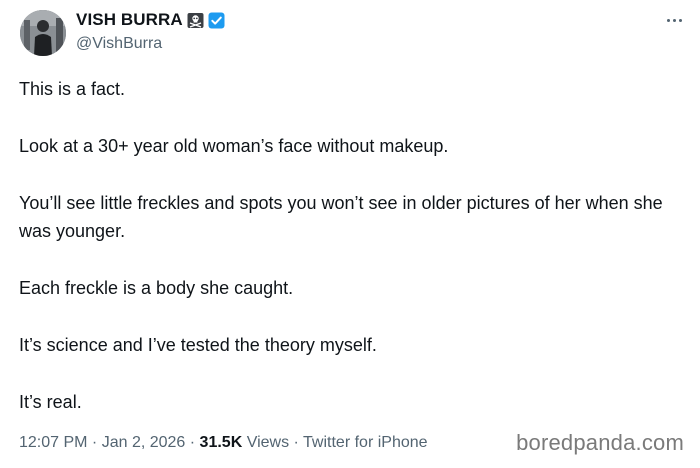 The width and height of the screenshot is (700, 468). What do you see at coordinates (119, 44) in the screenshot?
I see `author-handle: @VishBurra` at bounding box center [119, 44].